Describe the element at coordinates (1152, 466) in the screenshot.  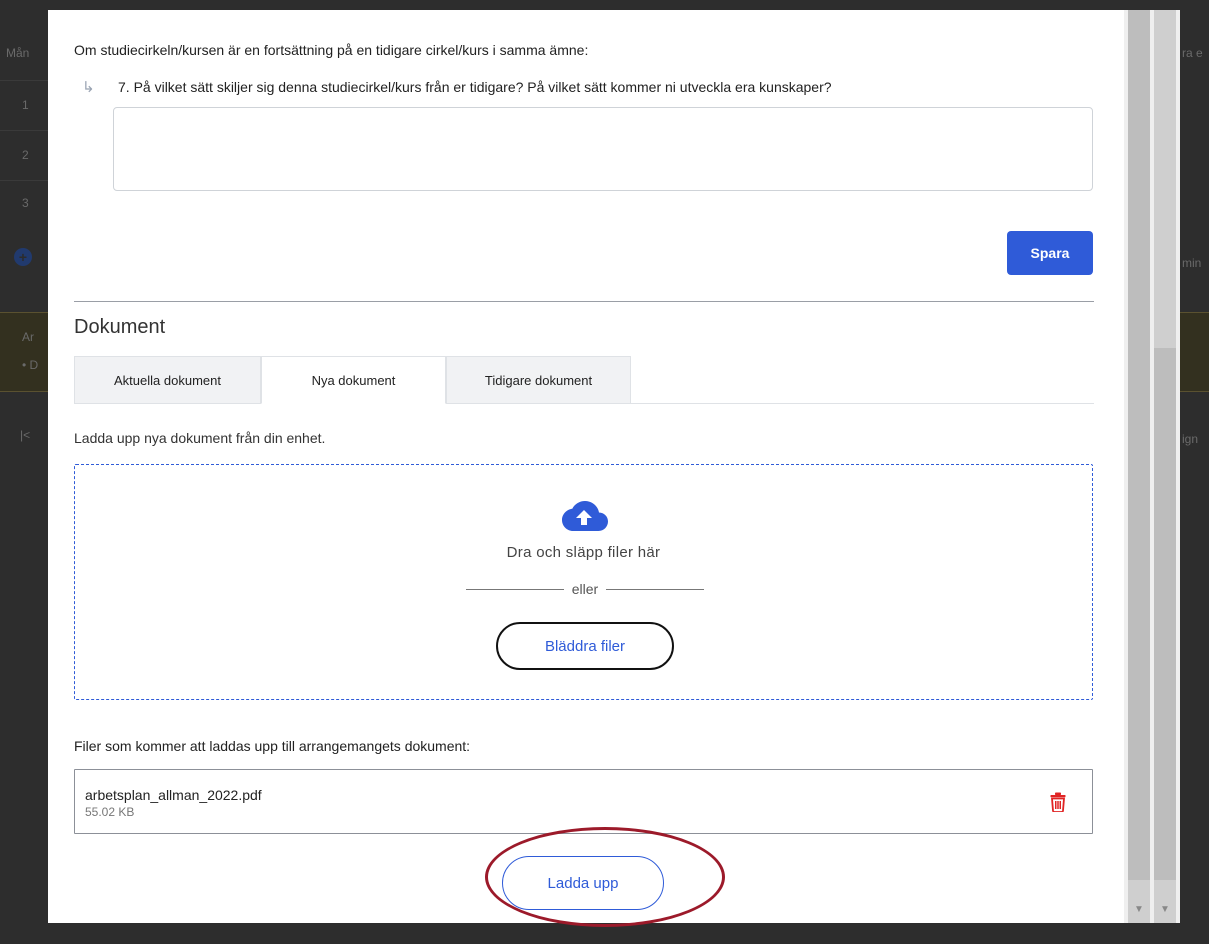
I see `scrollbar: ▼ ▼` at that location.